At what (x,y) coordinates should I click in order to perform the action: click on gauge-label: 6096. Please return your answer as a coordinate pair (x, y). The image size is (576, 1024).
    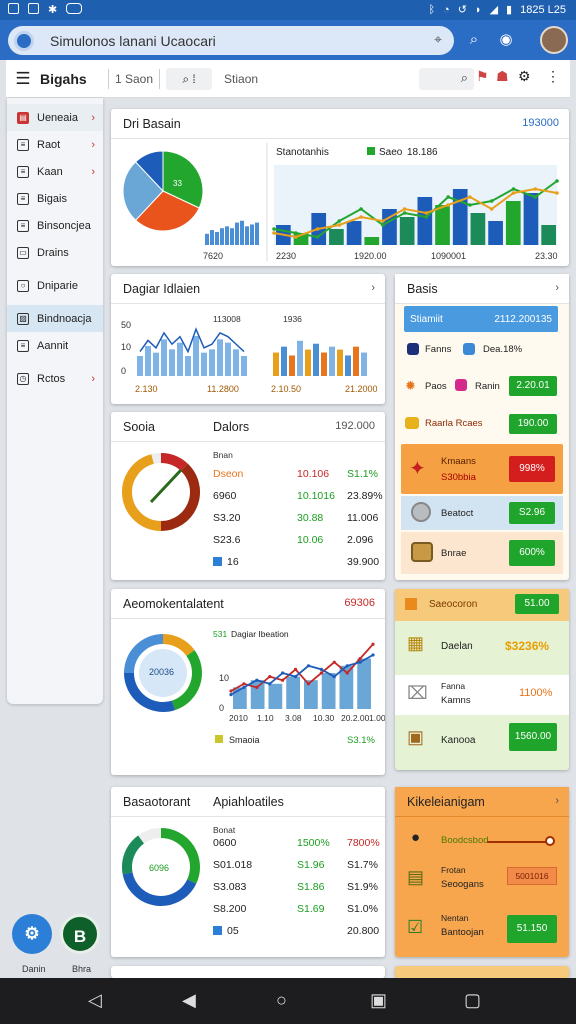
    Looking at the image, I should click on (159, 868).